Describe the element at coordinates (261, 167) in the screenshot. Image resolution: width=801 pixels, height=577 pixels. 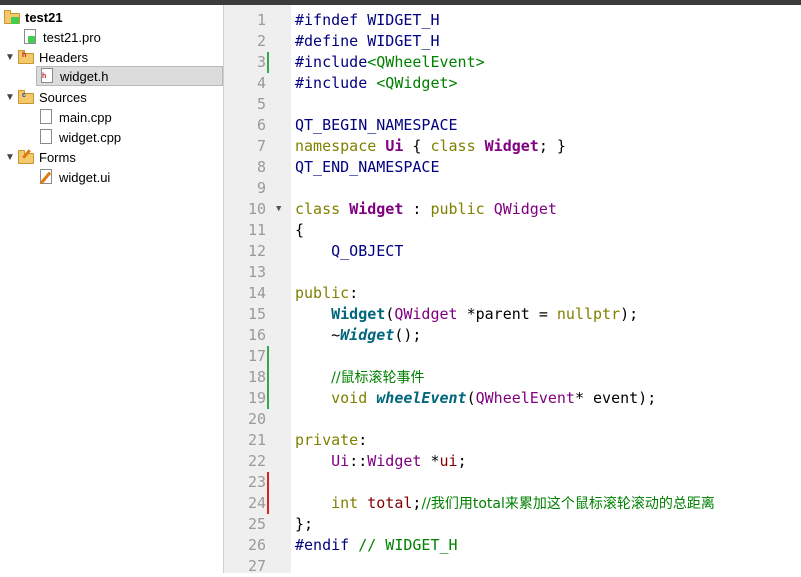
I see `line-number: 8` at that location.